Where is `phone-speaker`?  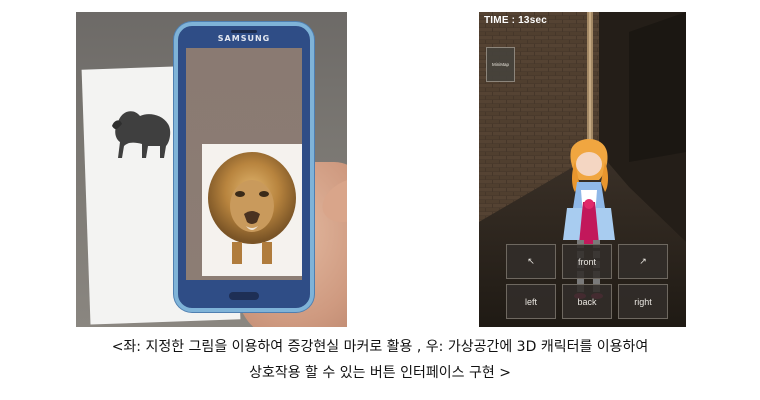 phone-speaker is located at coordinates (244, 31).